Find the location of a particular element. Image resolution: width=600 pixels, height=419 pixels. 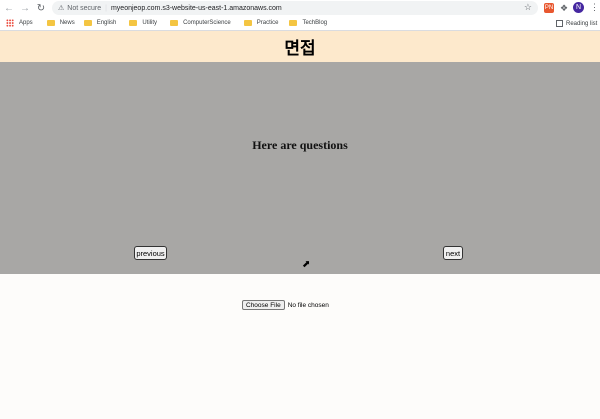

next-button: next is located at coordinates (453, 253).